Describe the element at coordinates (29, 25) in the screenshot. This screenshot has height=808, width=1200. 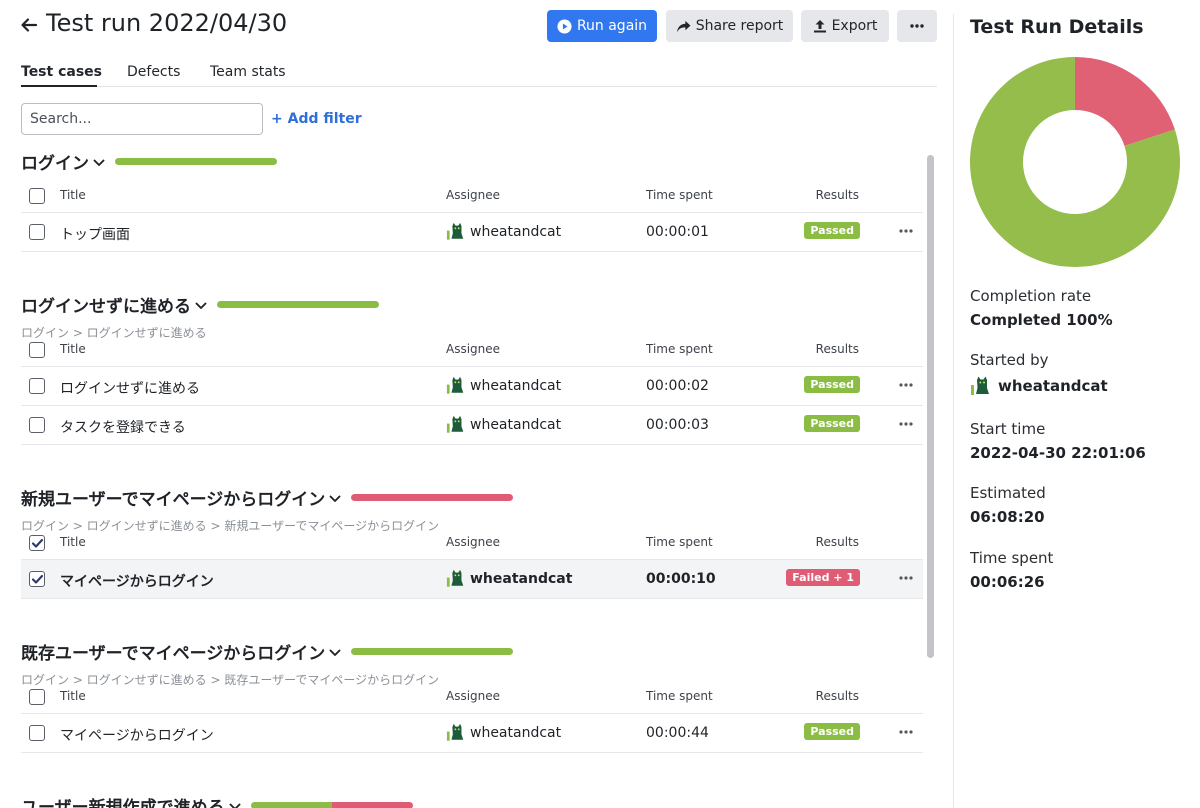
I see `back-arrow-icon` at that location.